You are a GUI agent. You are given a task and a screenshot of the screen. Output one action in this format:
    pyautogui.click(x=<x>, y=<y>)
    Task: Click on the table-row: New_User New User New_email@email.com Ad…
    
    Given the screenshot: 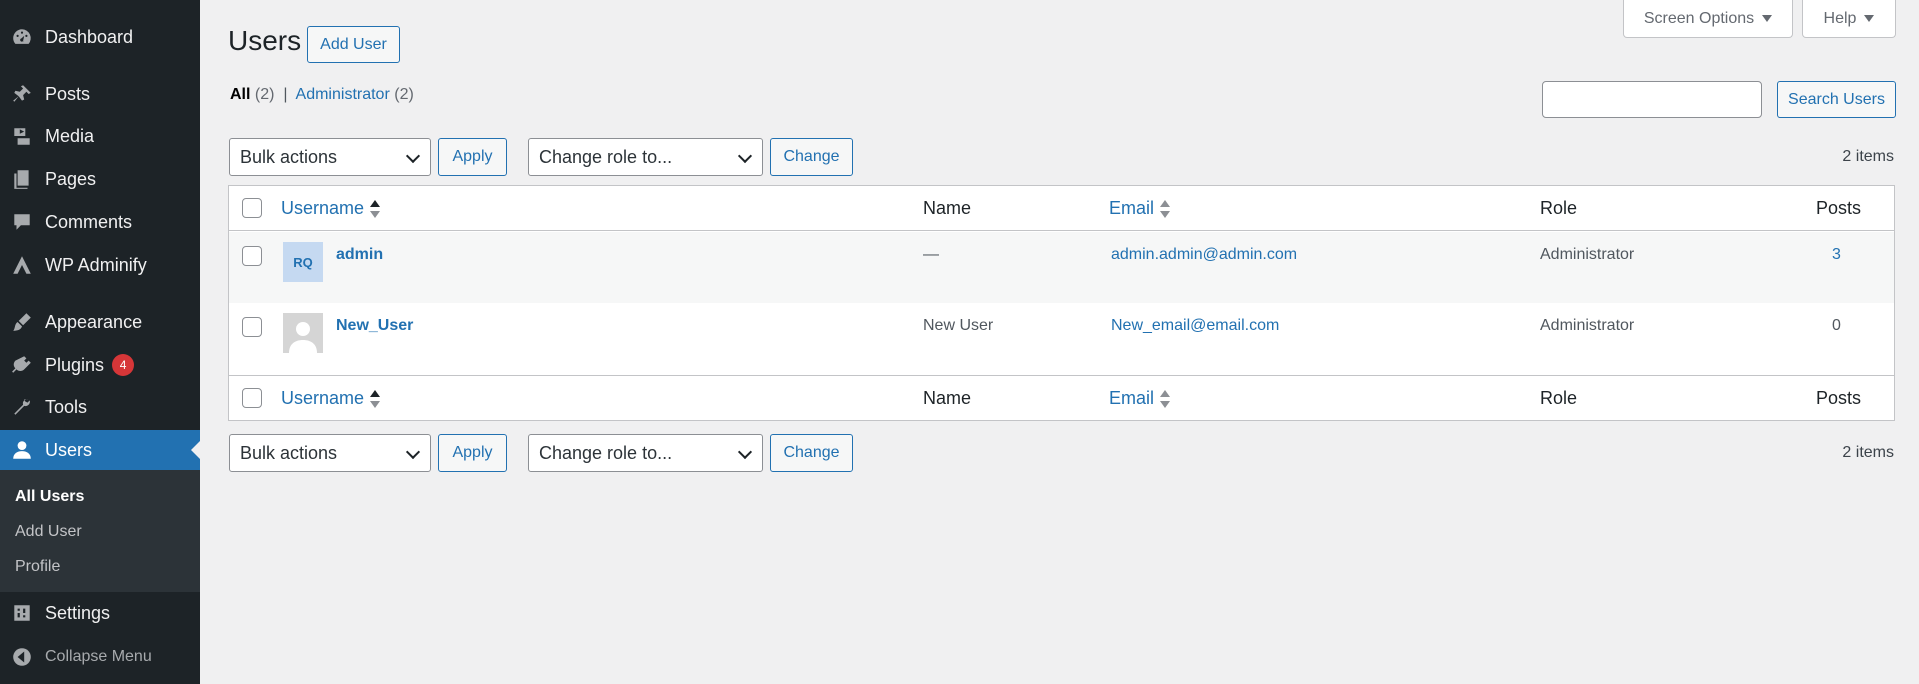 What is the action you would take?
    pyautogui.click(x=1061, y=338)
    